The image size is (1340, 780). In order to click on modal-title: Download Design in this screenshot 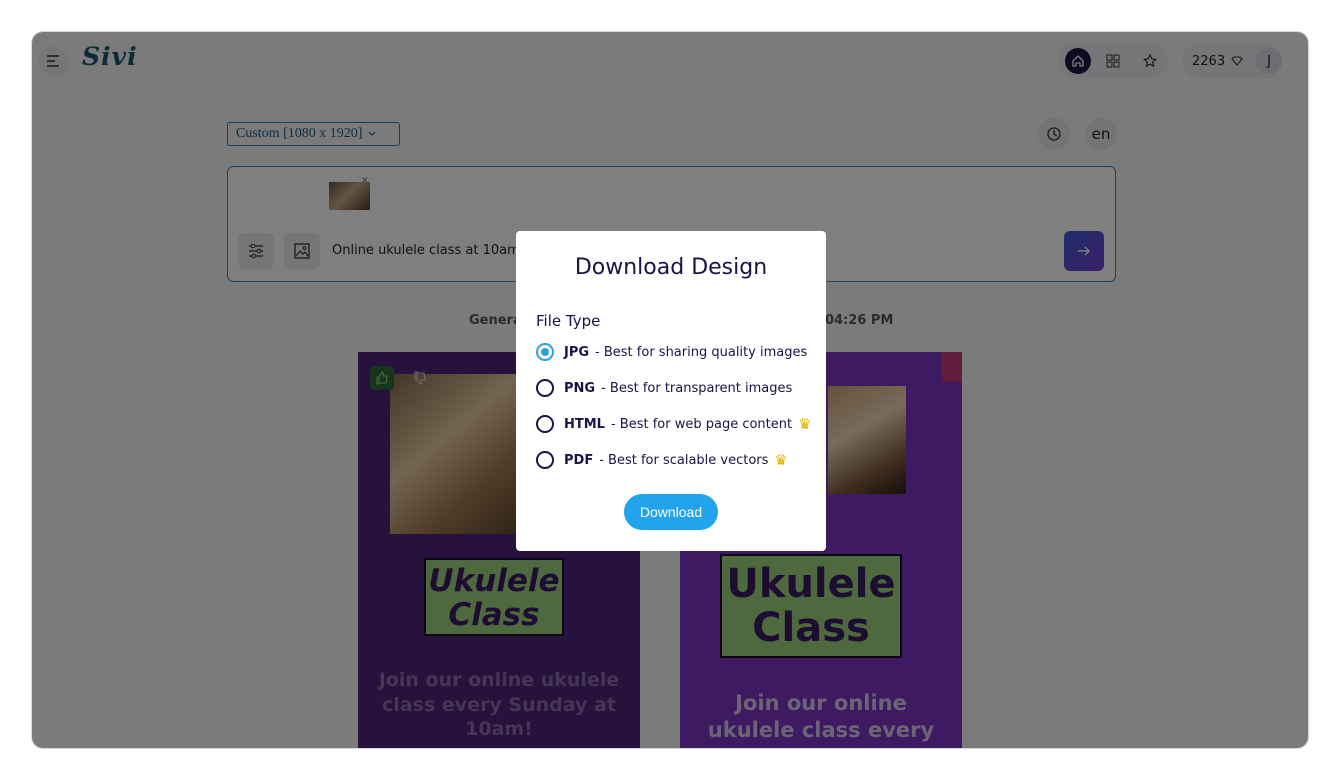, I will do `click(671, 267)`.